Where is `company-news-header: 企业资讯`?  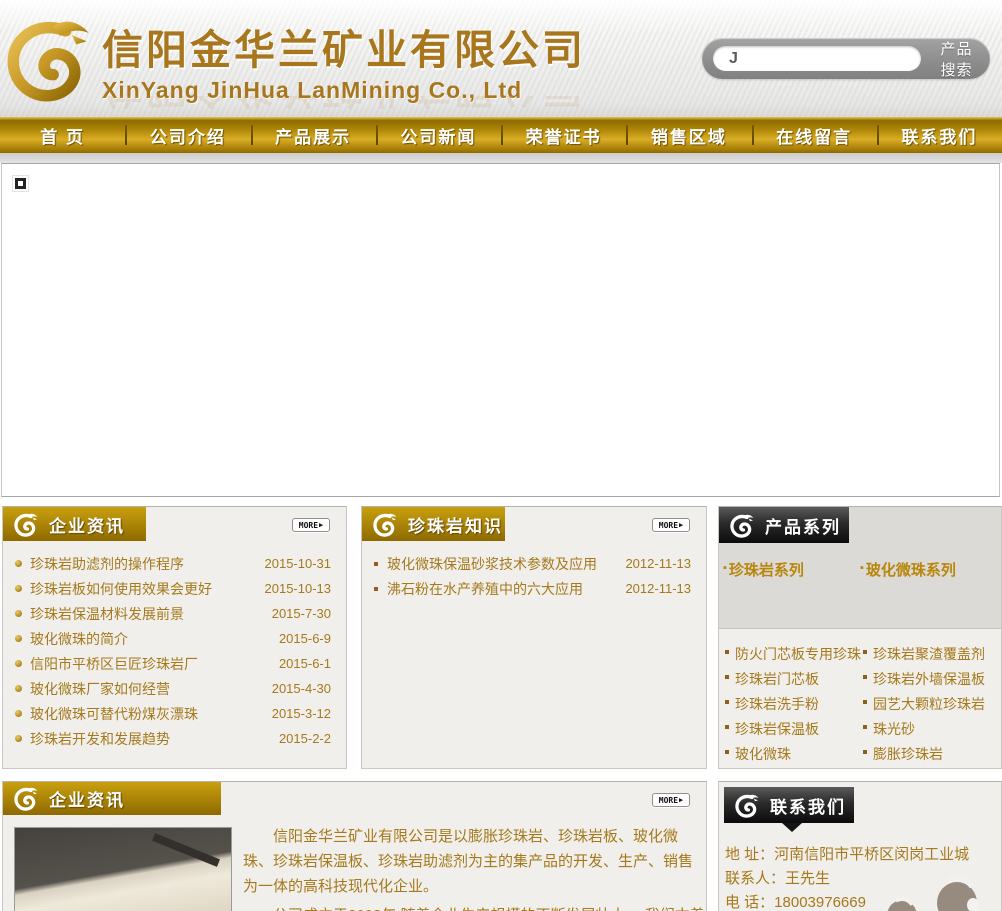
company-news-header: 企业资讯 is located at coordinates (74, 524).